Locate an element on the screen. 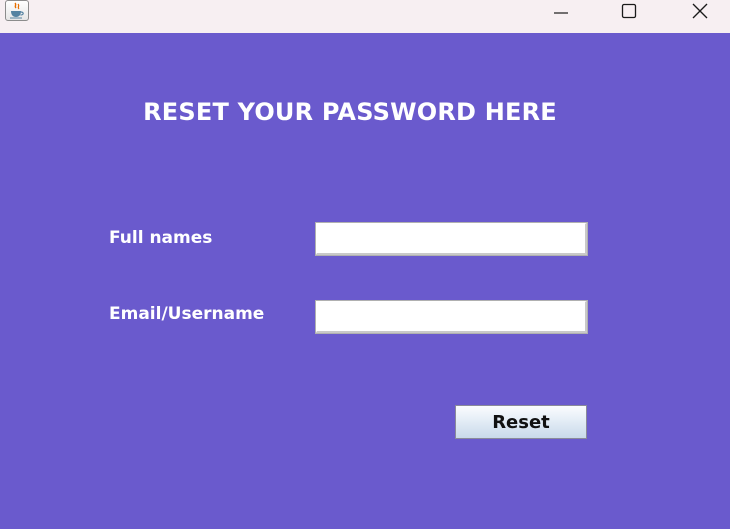 Image resolution: width=730 pixels, height=529 pixels. maximize-button is located at coordinates (629, 11).